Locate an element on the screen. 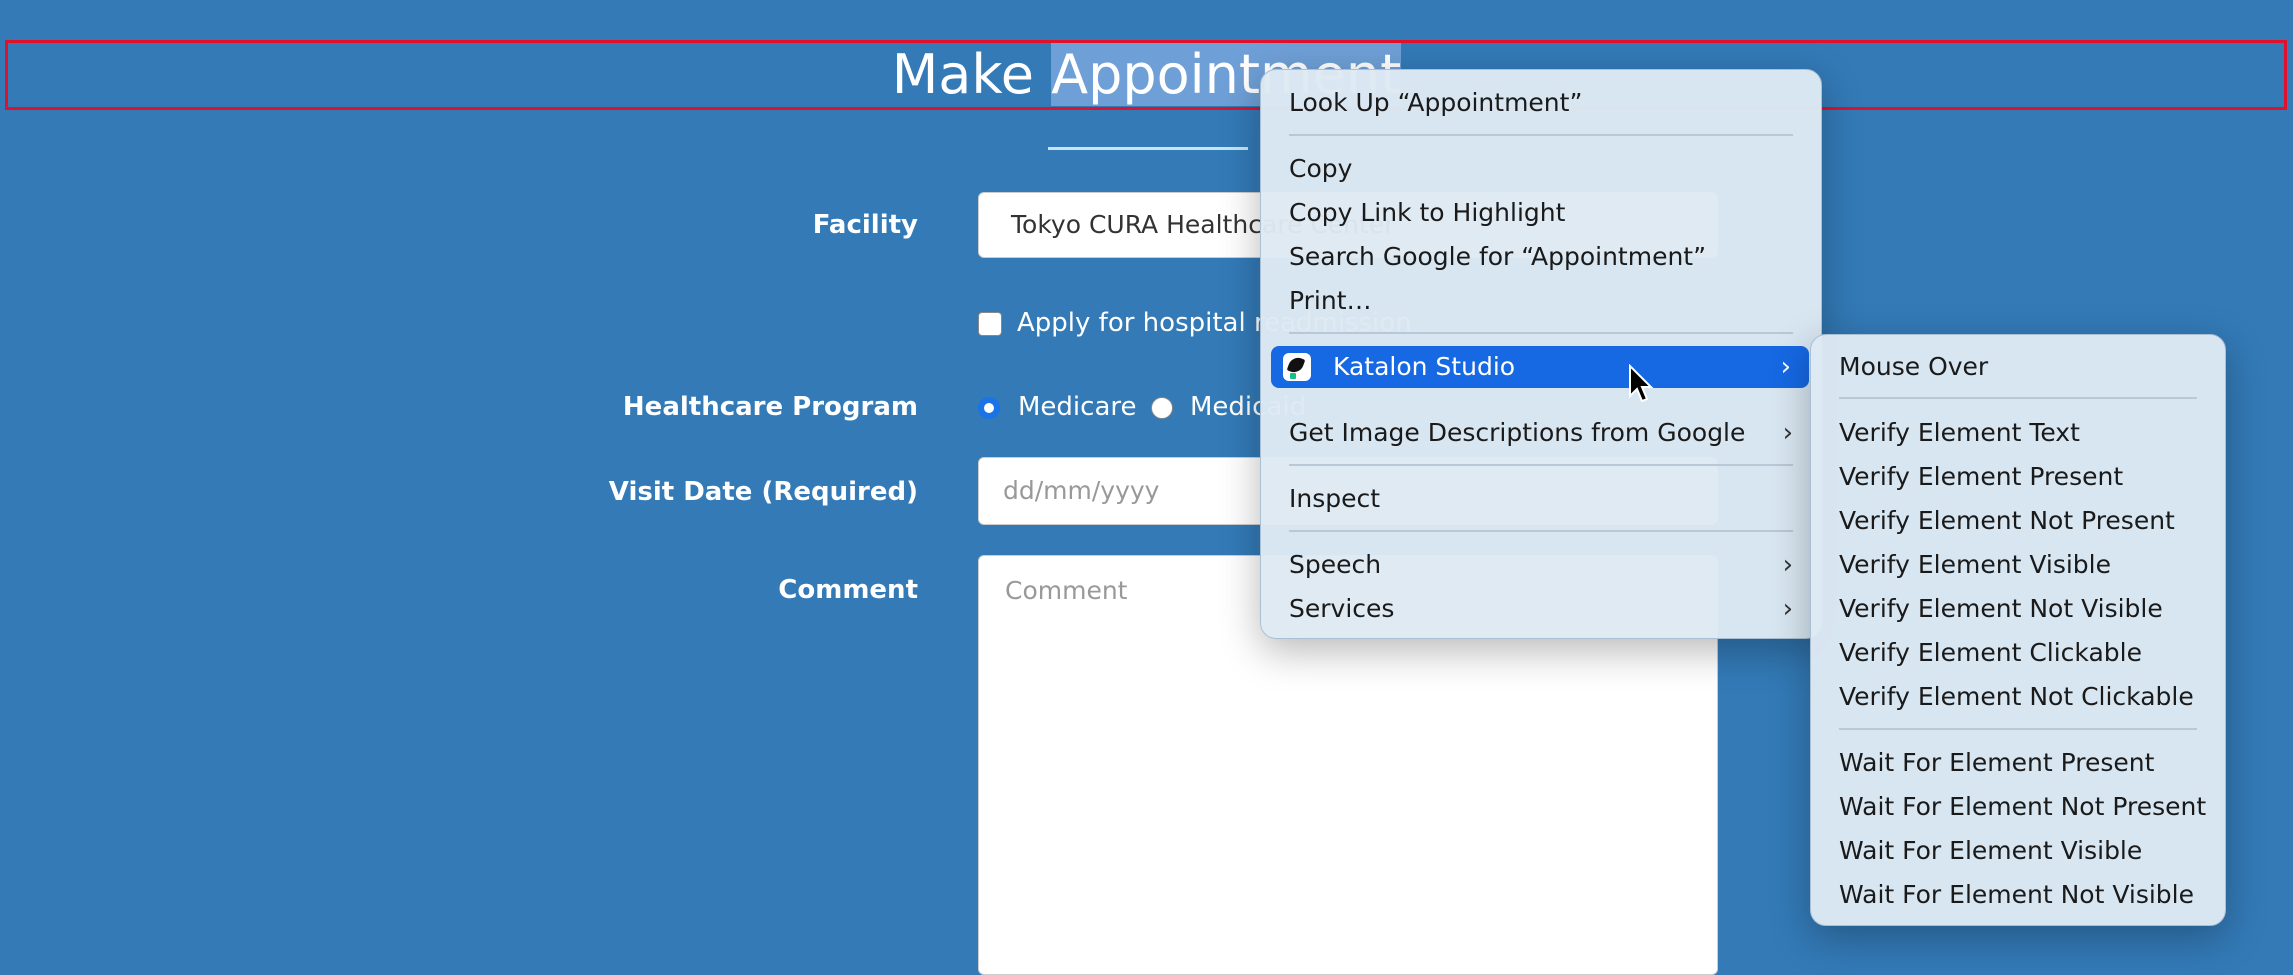 The height and width of the screenshot is (975, 2293). menu-item-search-google: Search Google for “Appointment” is located at coordinates (1541, 257).